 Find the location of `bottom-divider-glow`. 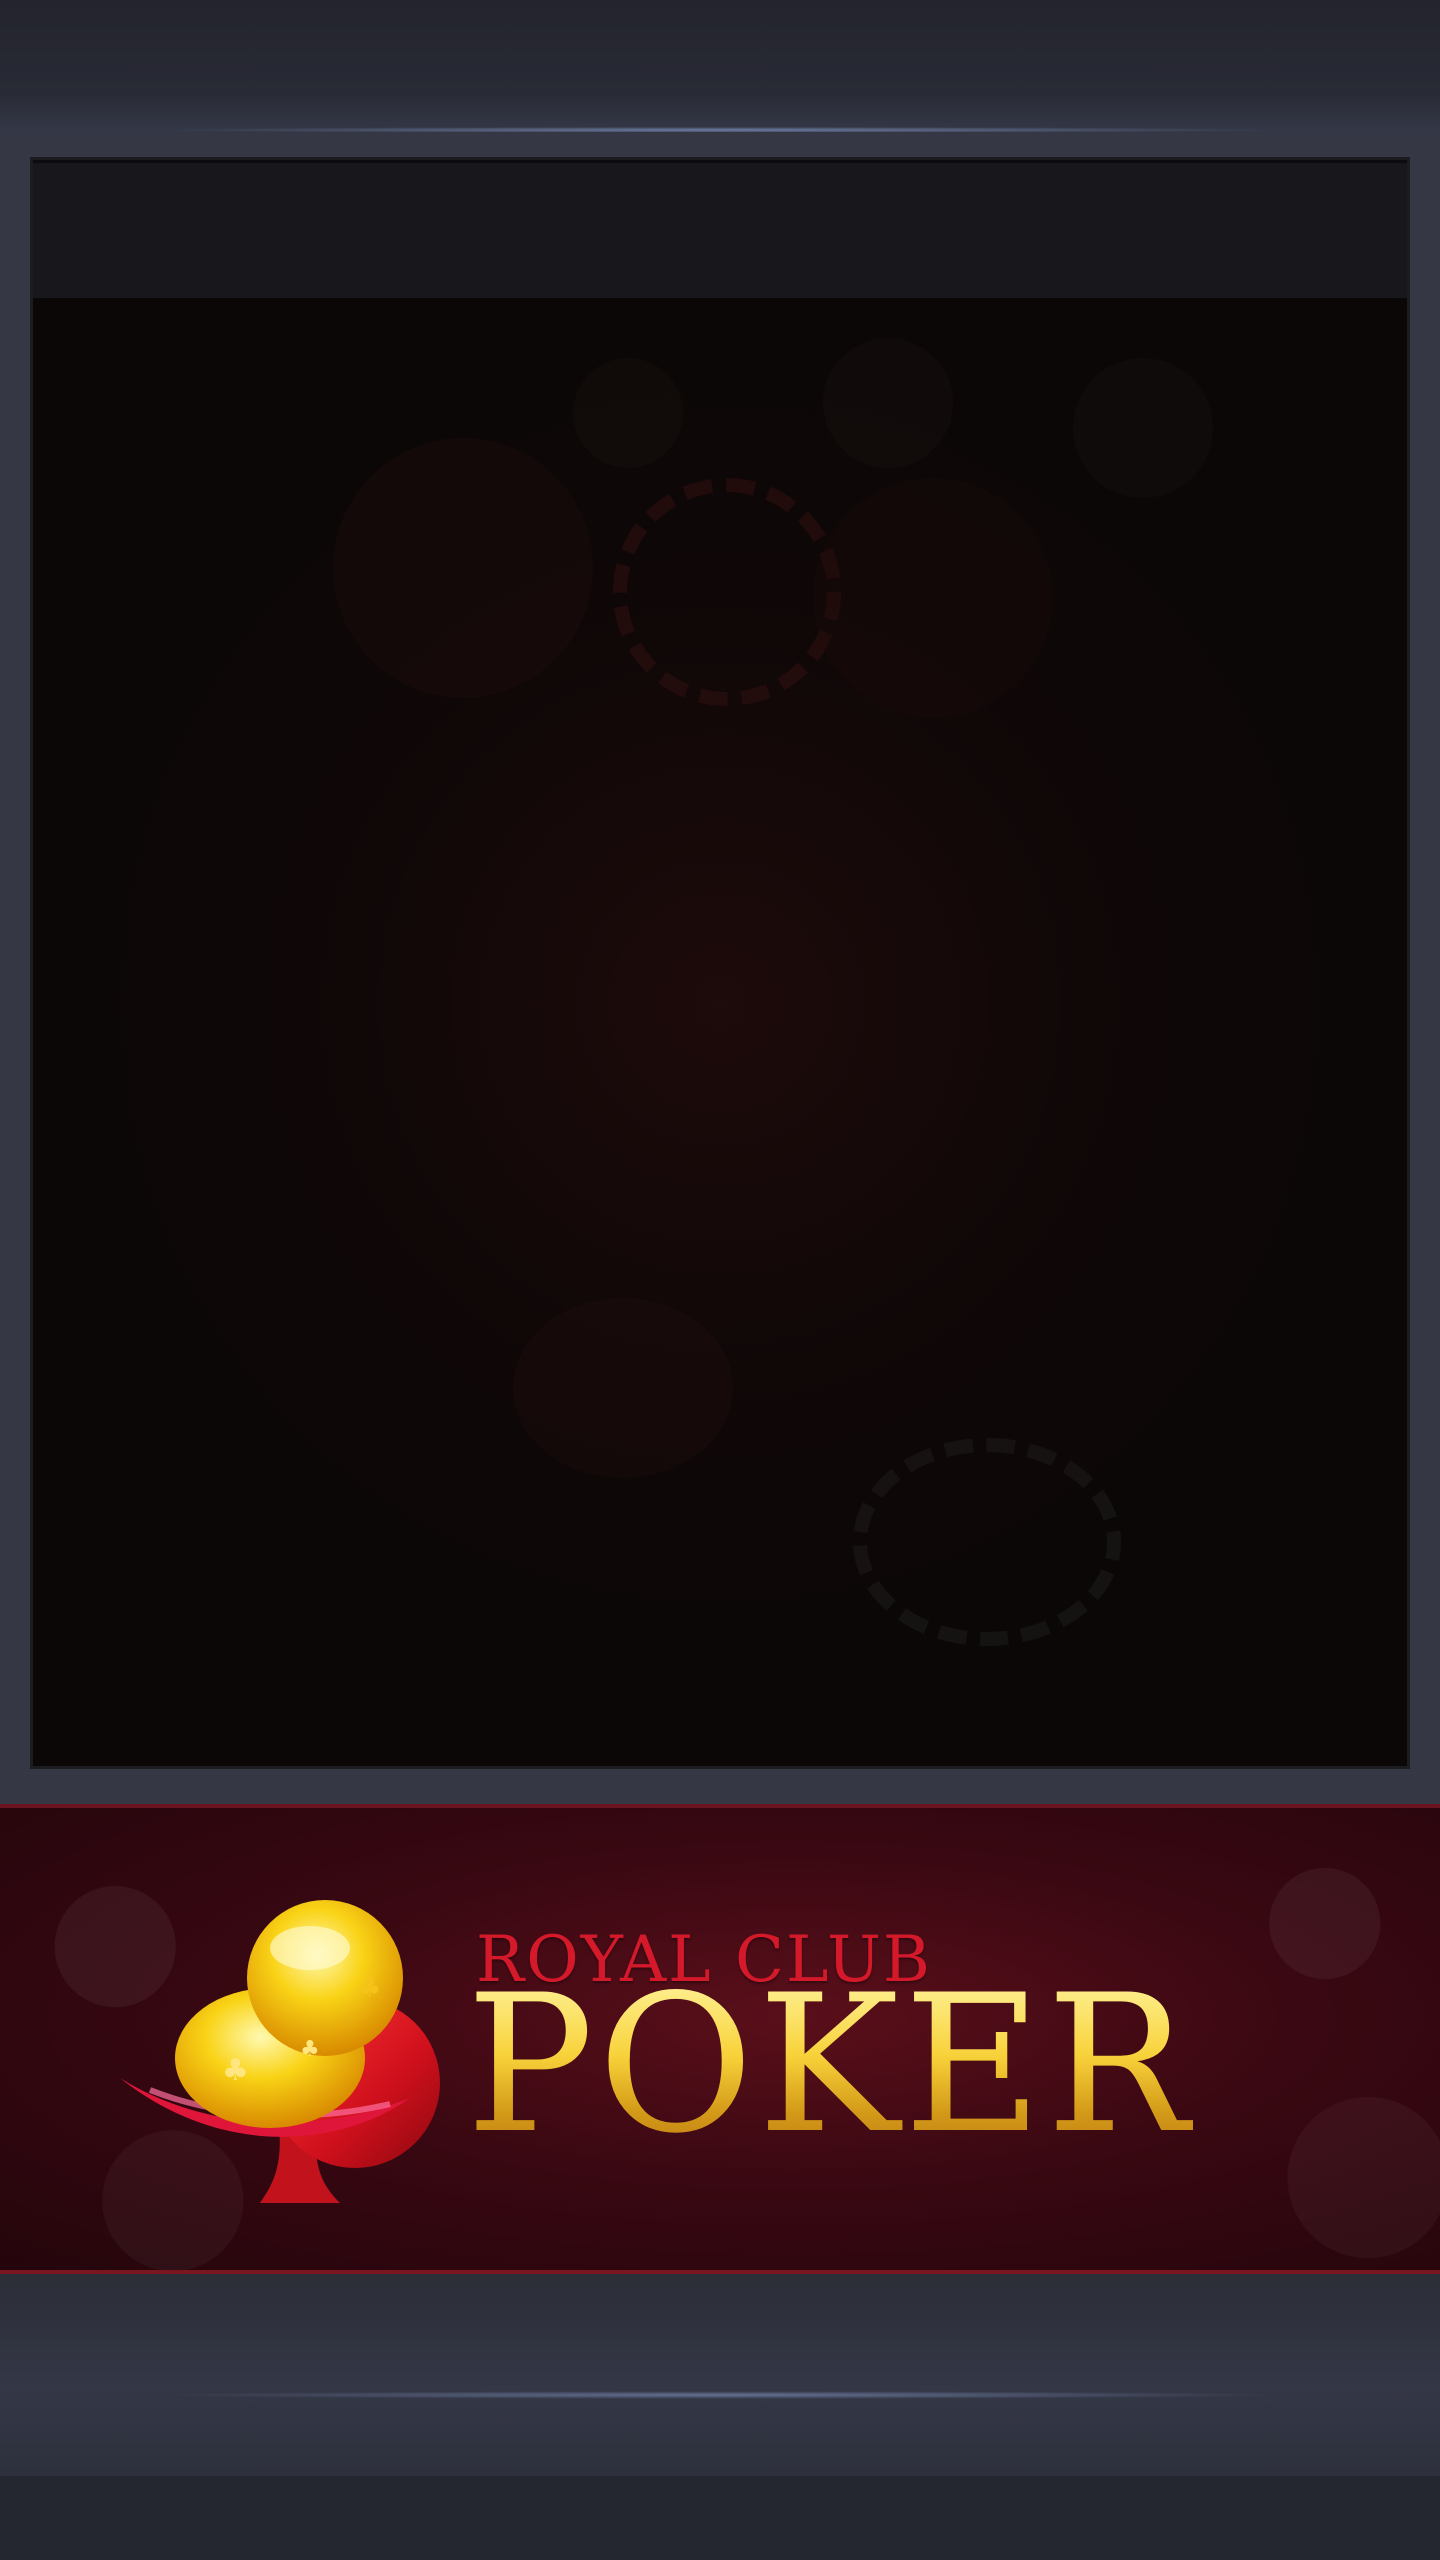

bottom-divider-glow is located at coordinates (720, 2395).